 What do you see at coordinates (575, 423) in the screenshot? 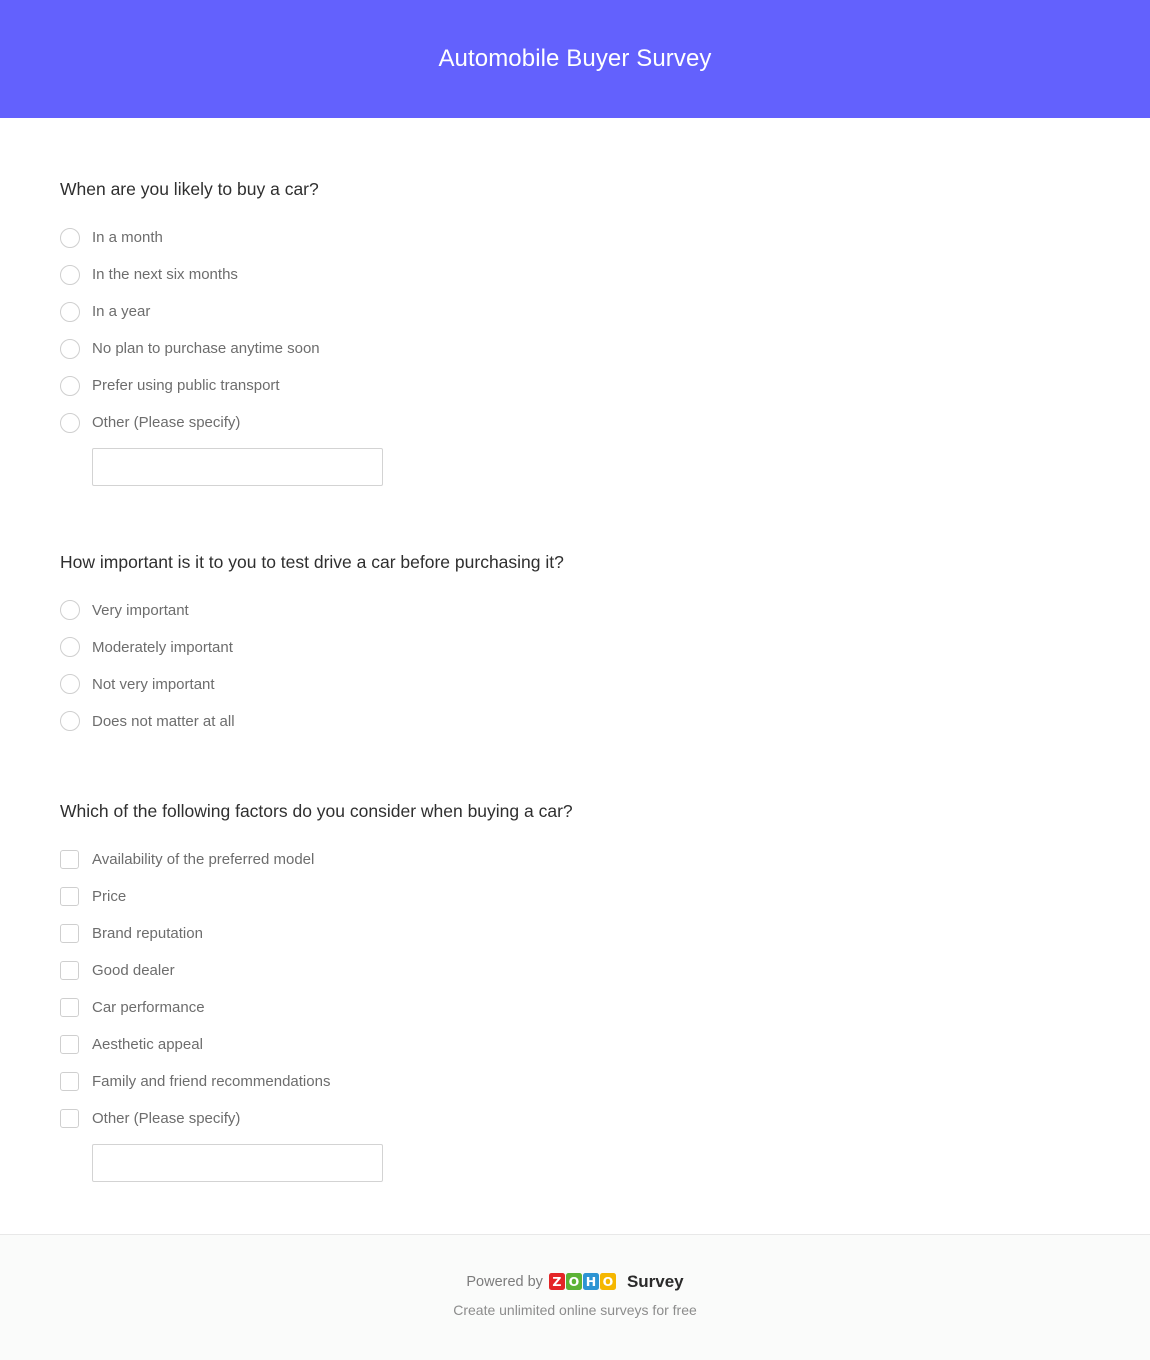
I see `radio-option-other: Other (Please specify)` at bounding box center [575, 423].